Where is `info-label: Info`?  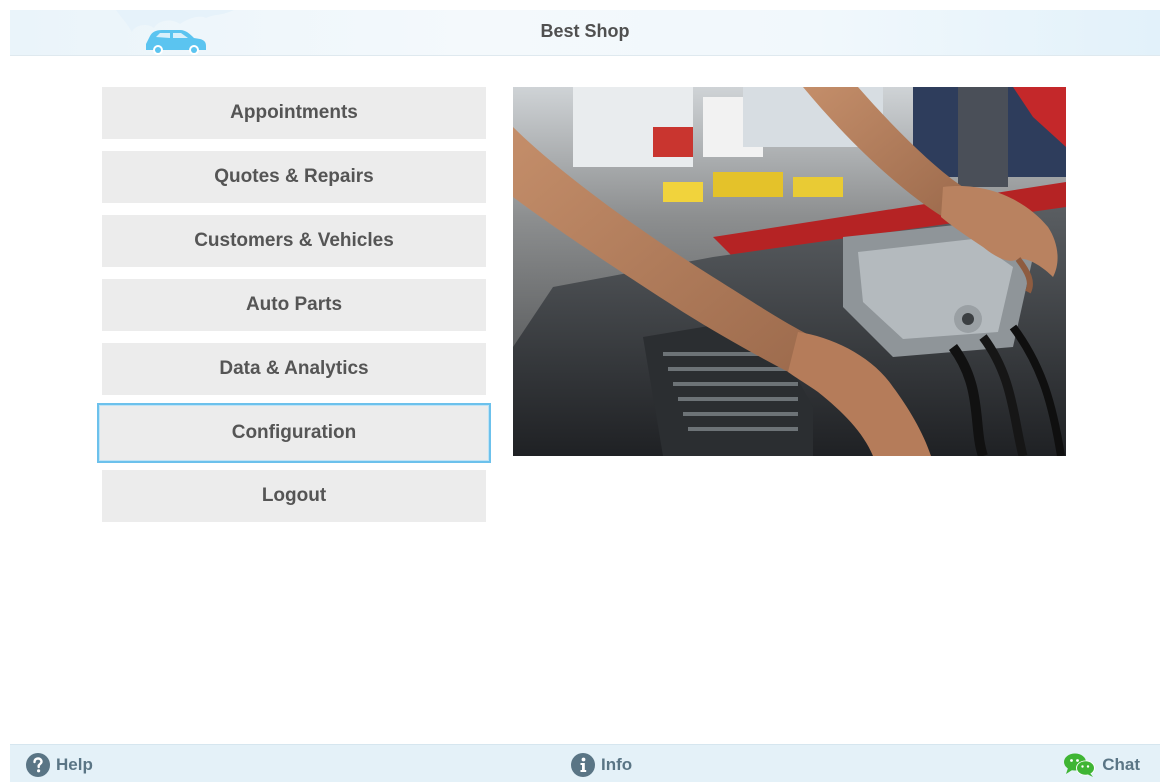 info-label: Info is located at coordinates (617, 764).